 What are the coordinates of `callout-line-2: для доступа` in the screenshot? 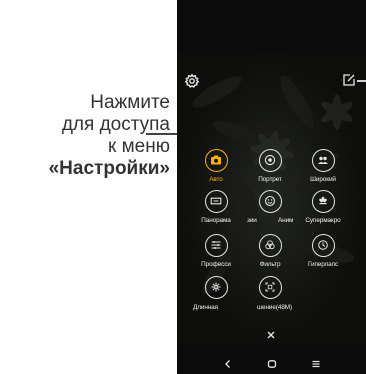 It's located at (115, 124).